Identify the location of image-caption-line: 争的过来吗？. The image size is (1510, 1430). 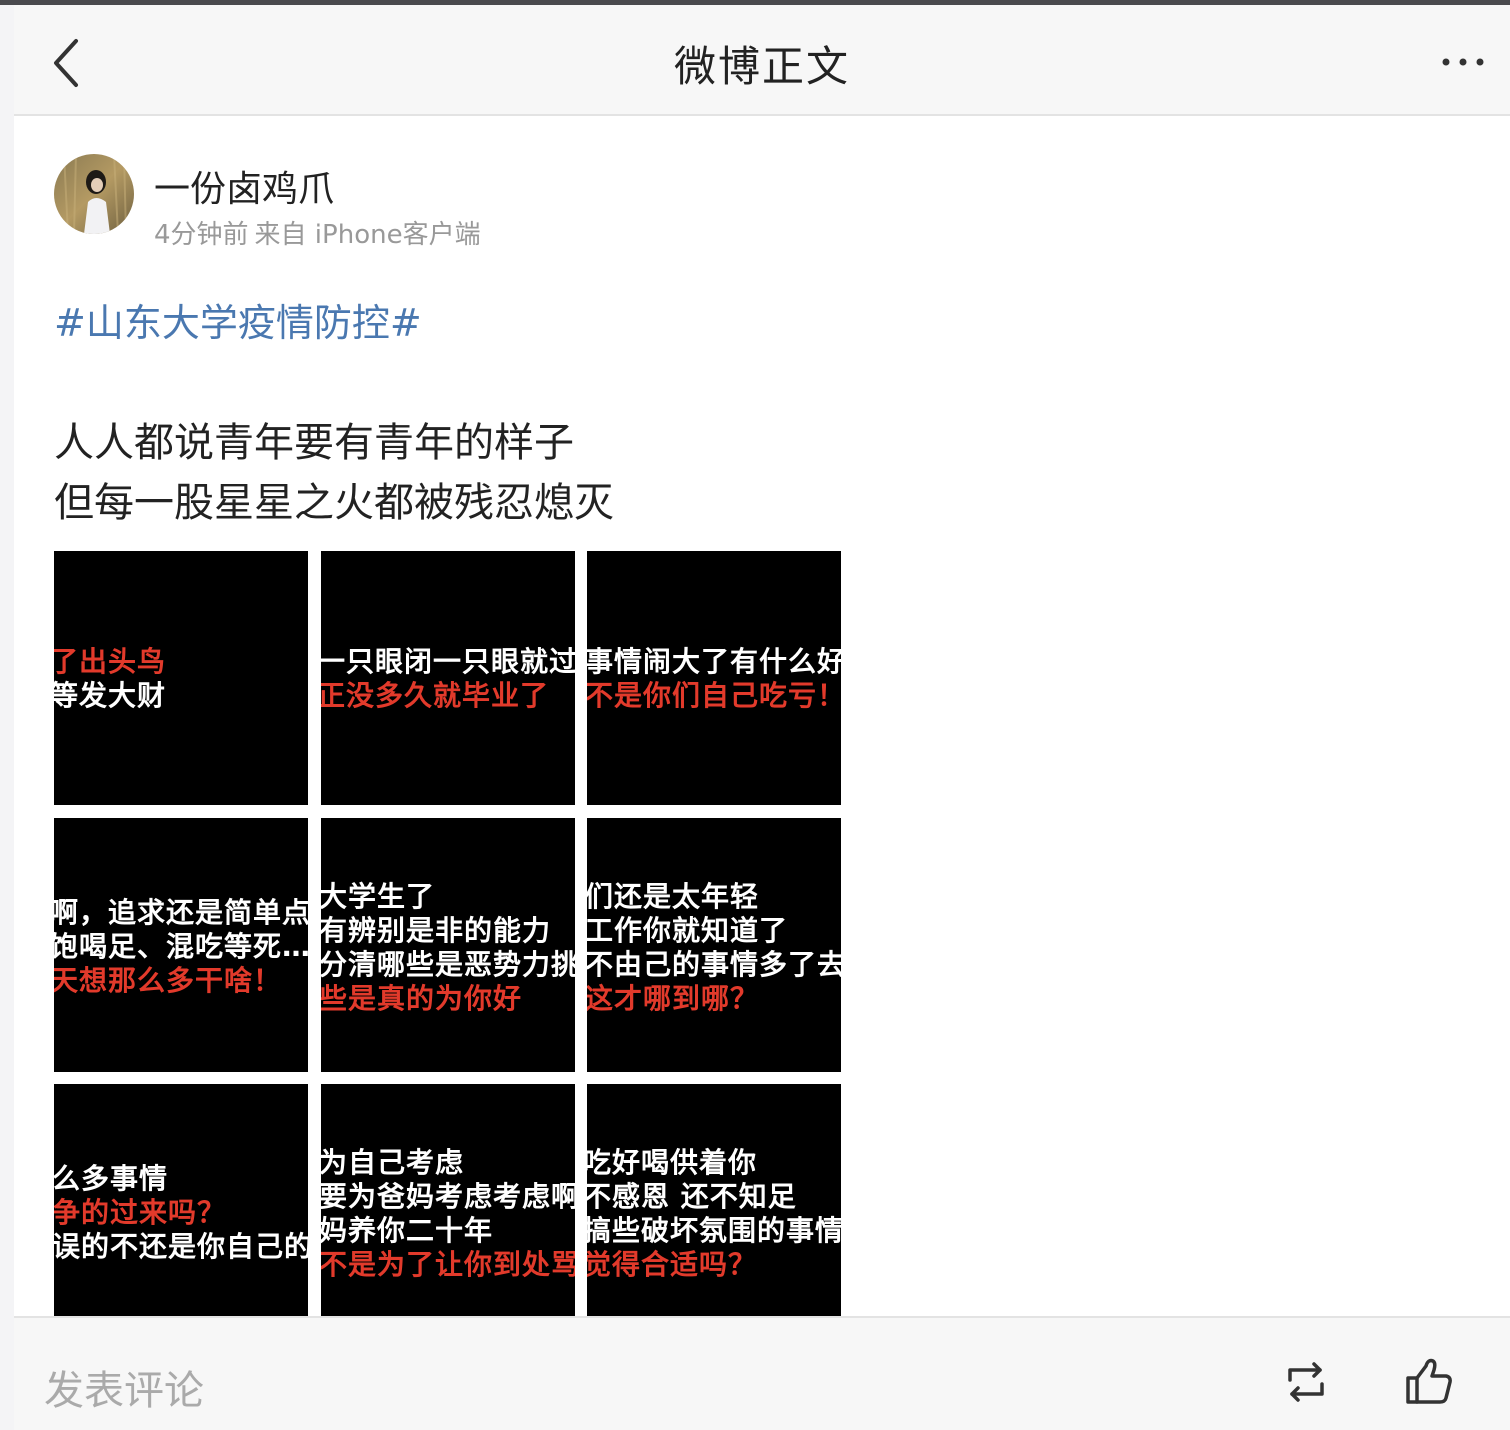
(140, 1212).